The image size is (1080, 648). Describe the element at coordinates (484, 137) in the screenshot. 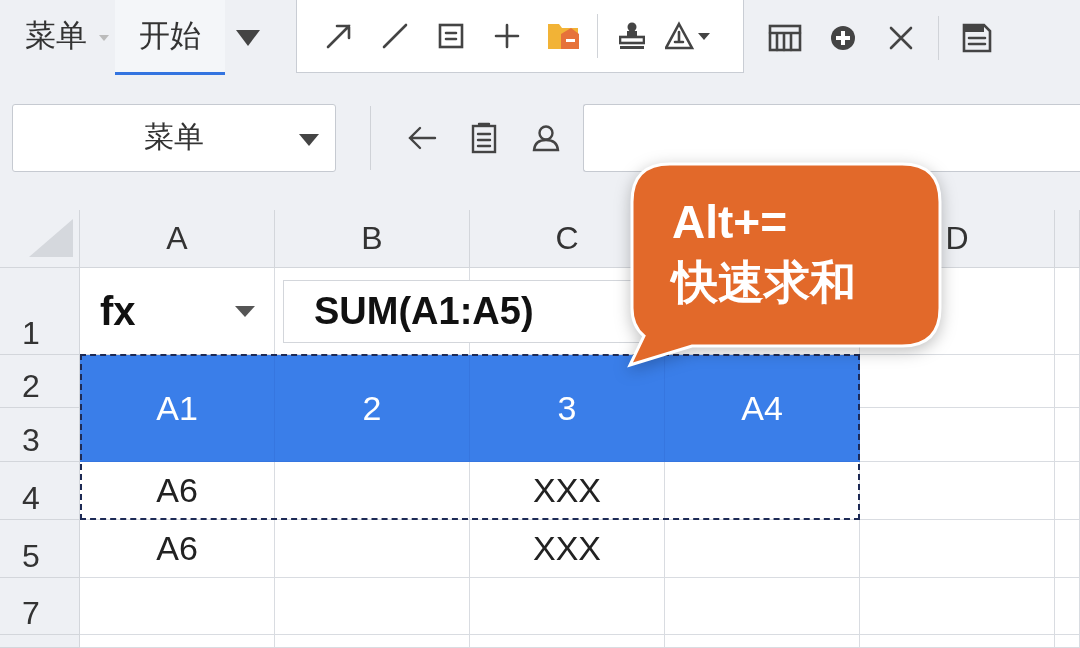

I see `clipboard-icon` at that location.